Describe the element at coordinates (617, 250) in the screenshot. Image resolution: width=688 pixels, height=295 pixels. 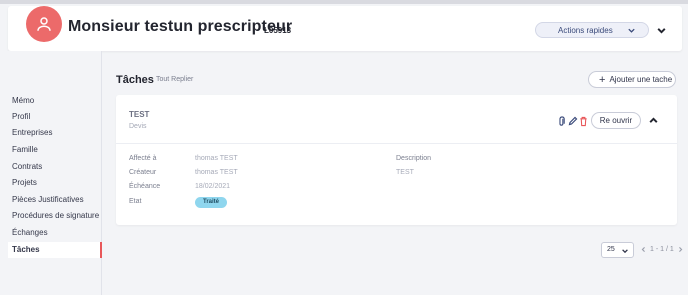
I see `page-size-select: 25` at that location.